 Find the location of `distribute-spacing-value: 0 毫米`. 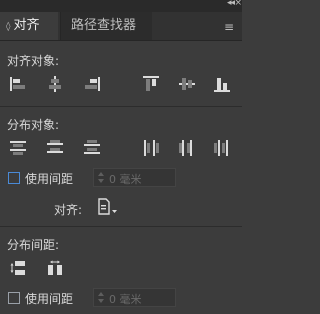

distribute-spacing-value: 0 毫米 is located at coordinates (125, 179).